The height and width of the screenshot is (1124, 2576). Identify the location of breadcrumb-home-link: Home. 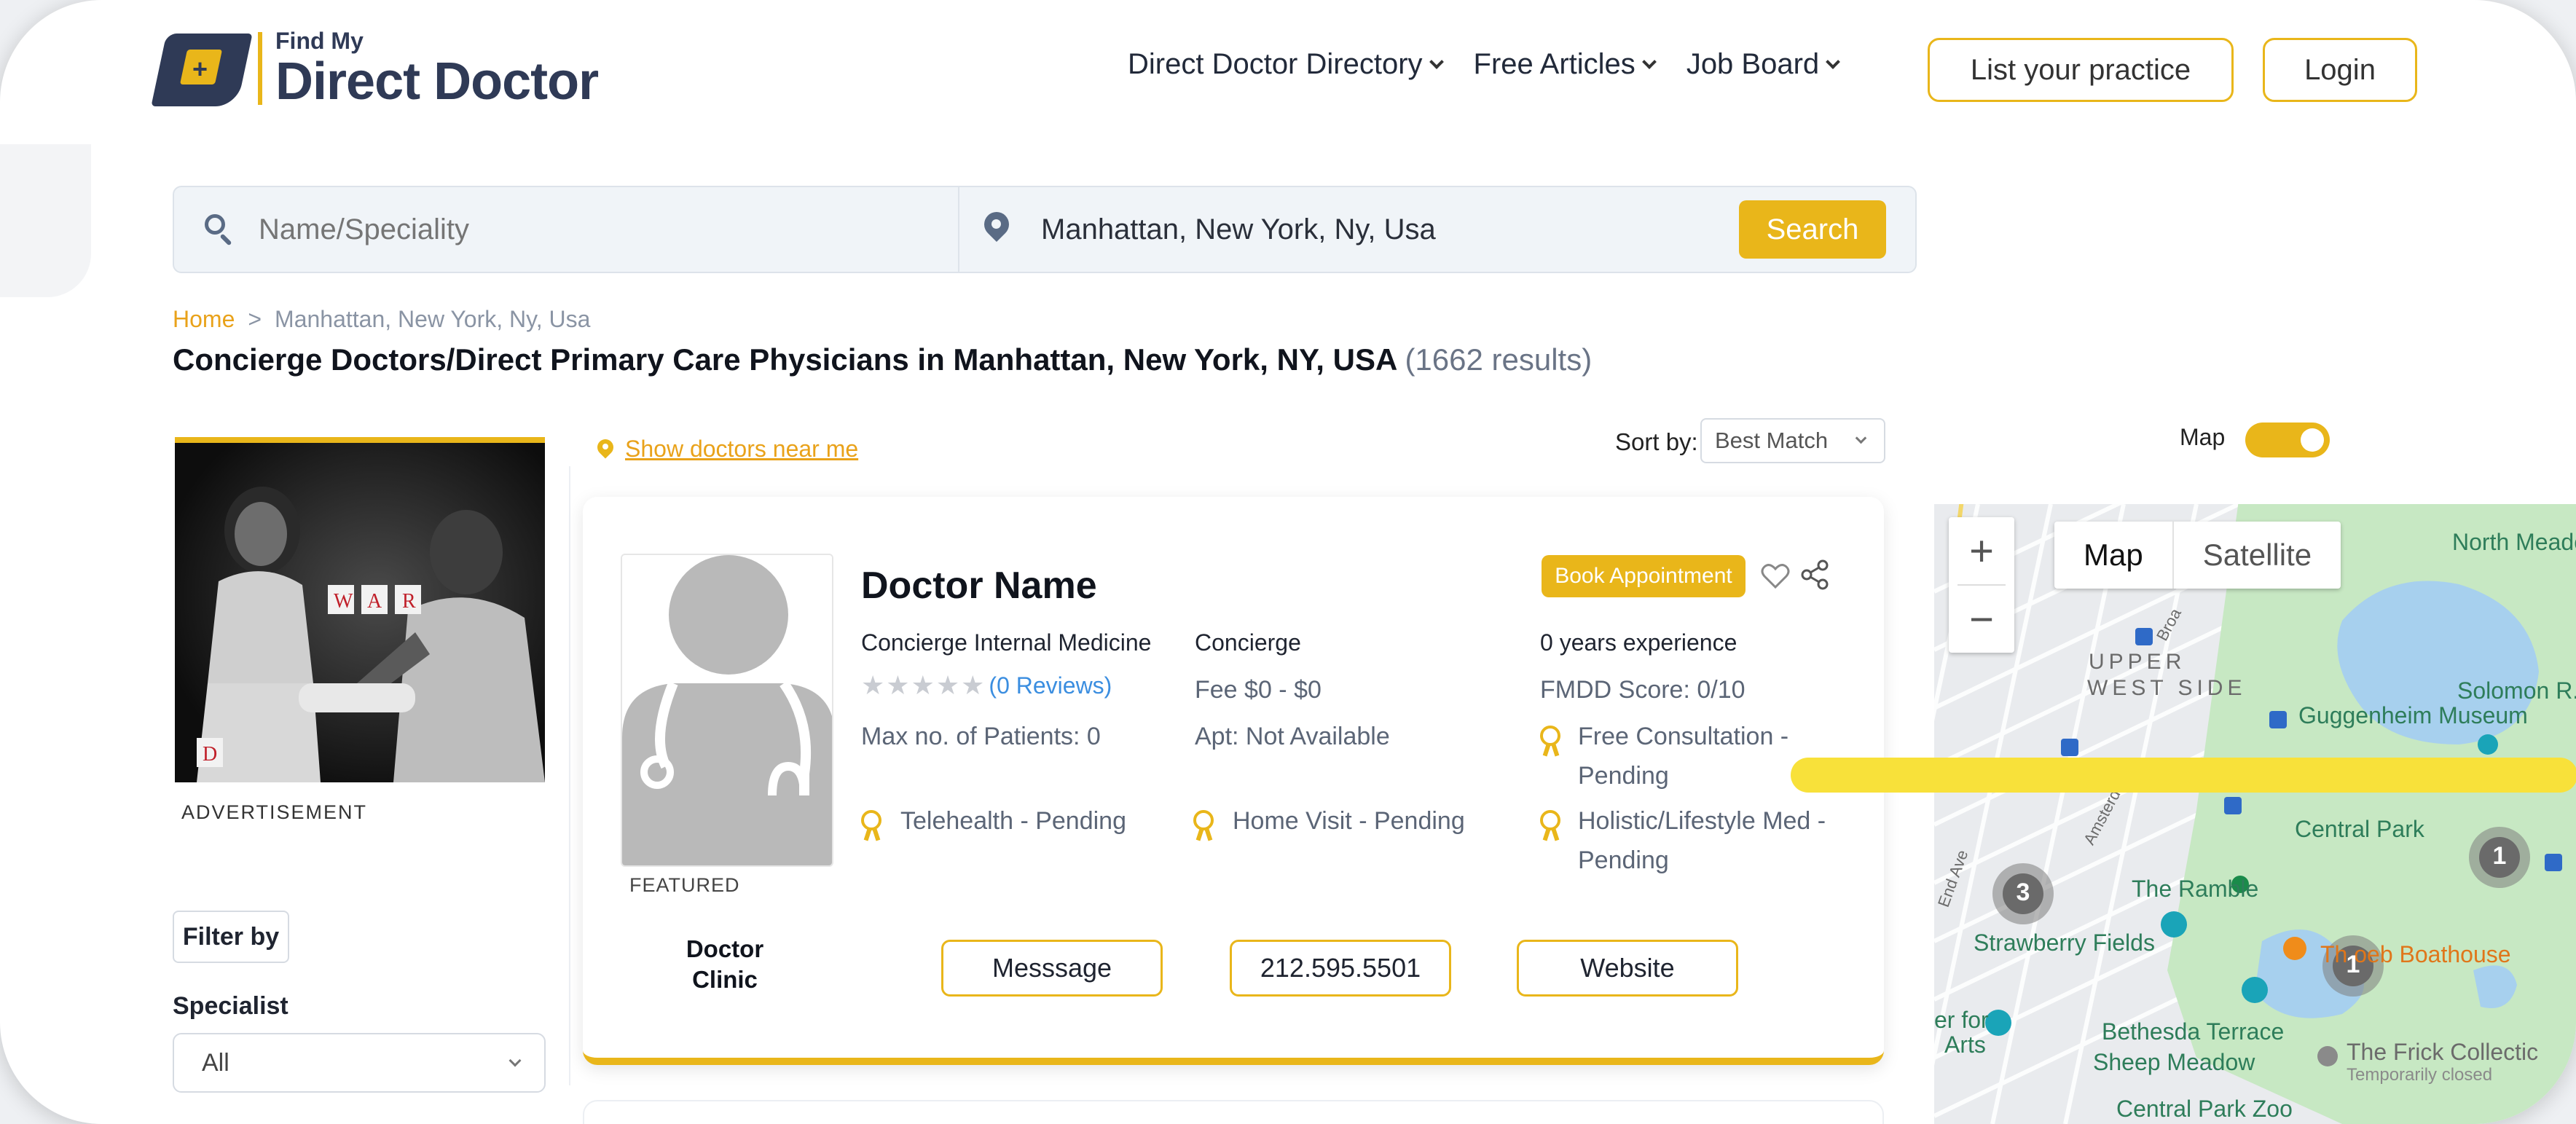
(204, 319).